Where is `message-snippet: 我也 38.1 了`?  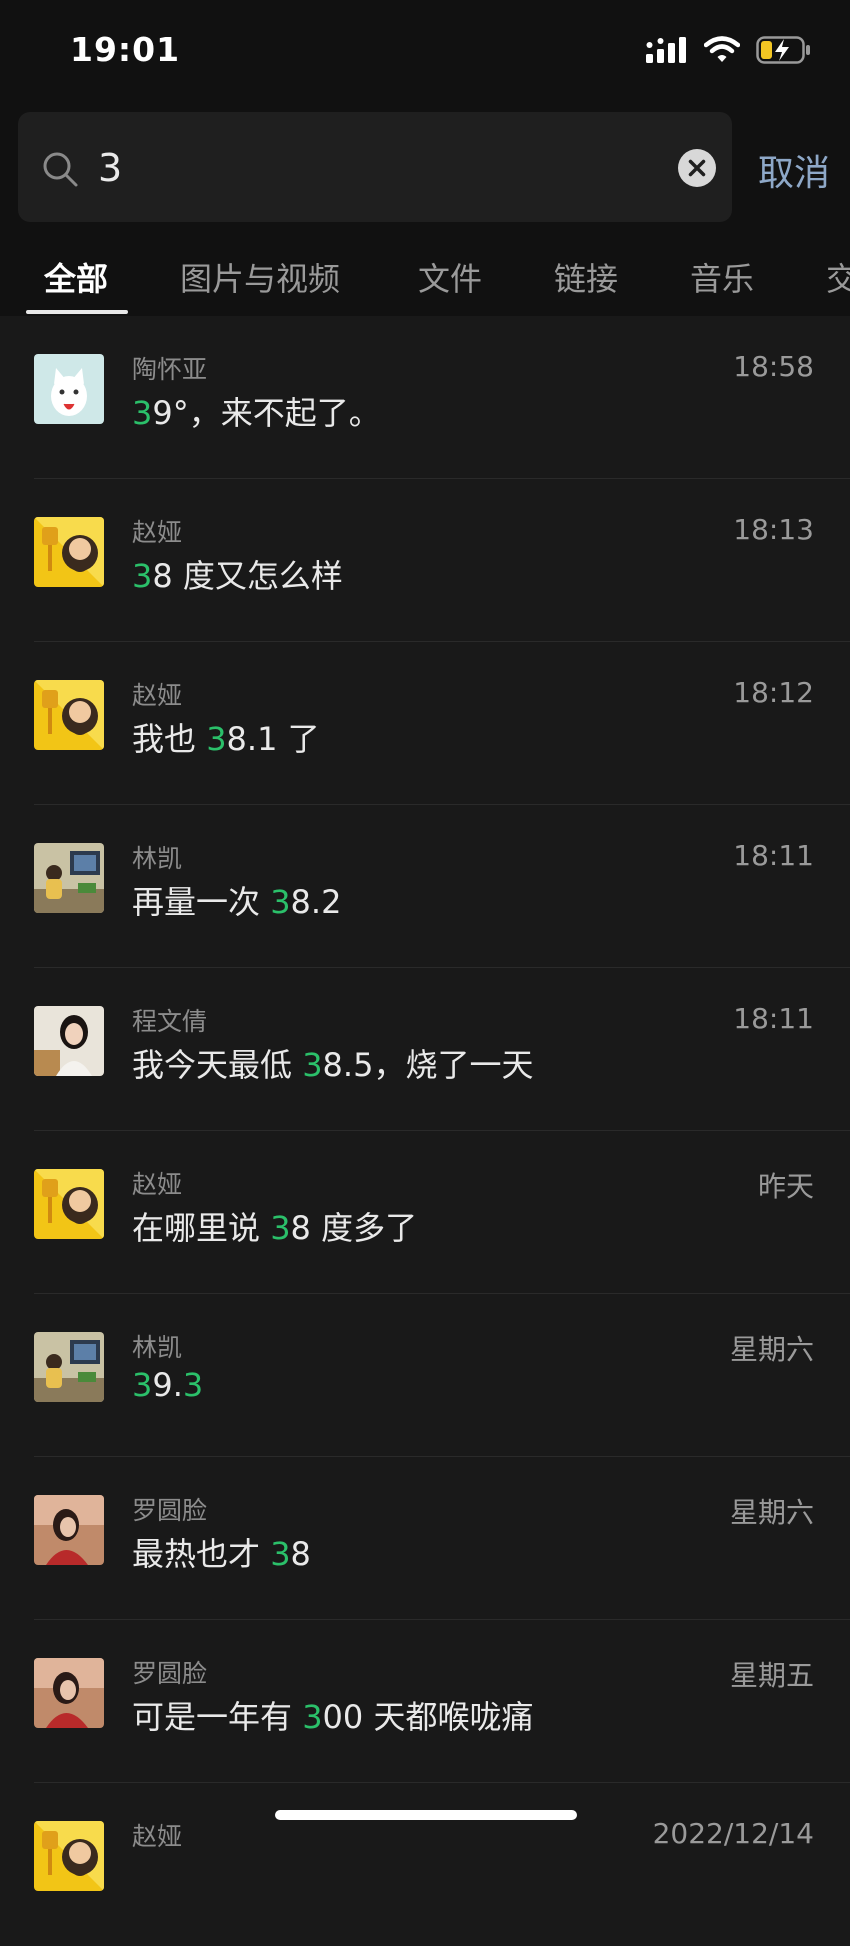 message-snippet: 我也 38.1 了 is located at coordinates (226, 739).